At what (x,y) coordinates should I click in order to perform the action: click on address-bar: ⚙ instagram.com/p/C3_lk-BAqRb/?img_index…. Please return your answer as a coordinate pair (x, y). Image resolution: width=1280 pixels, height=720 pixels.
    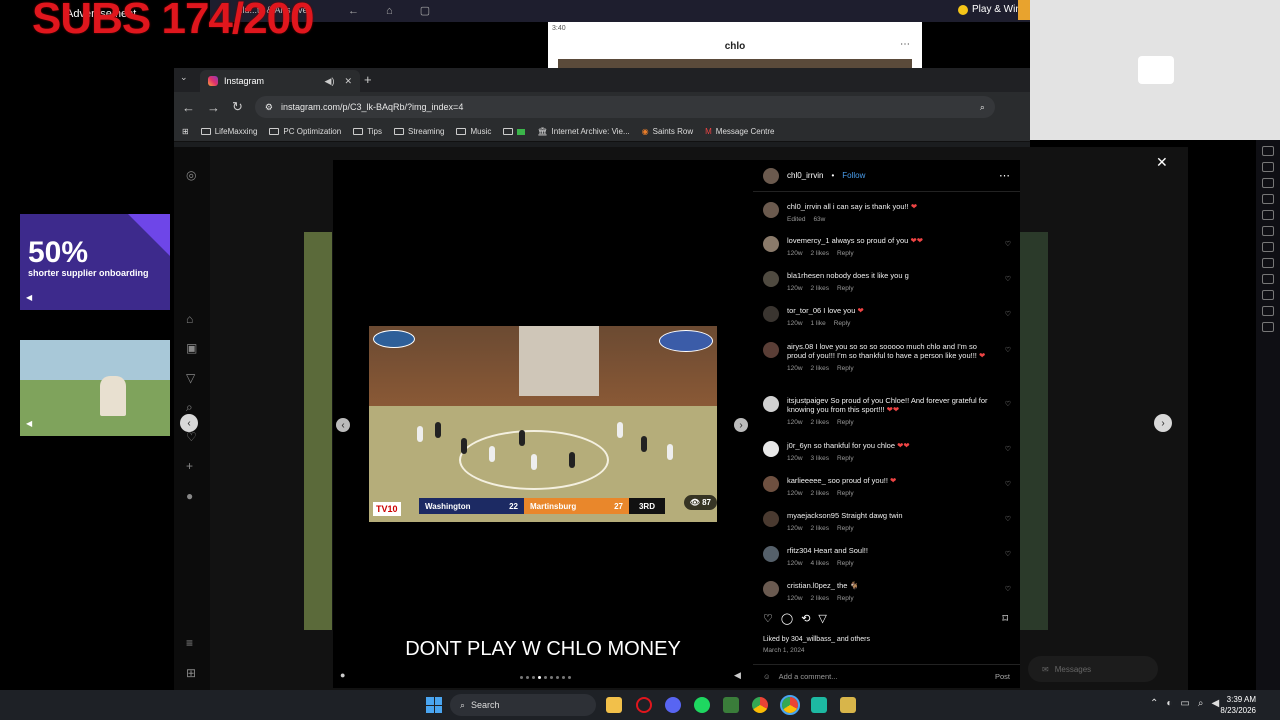
    Looking at the image, I should click on (624, 107).